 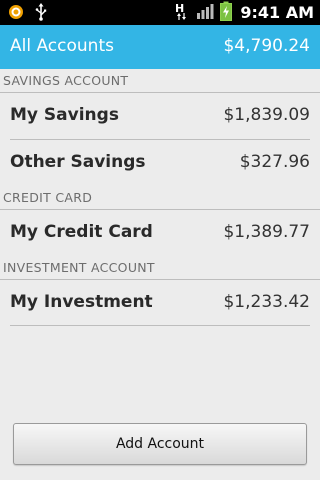 I want to click on notification-icon, so click(x=16, y=14).